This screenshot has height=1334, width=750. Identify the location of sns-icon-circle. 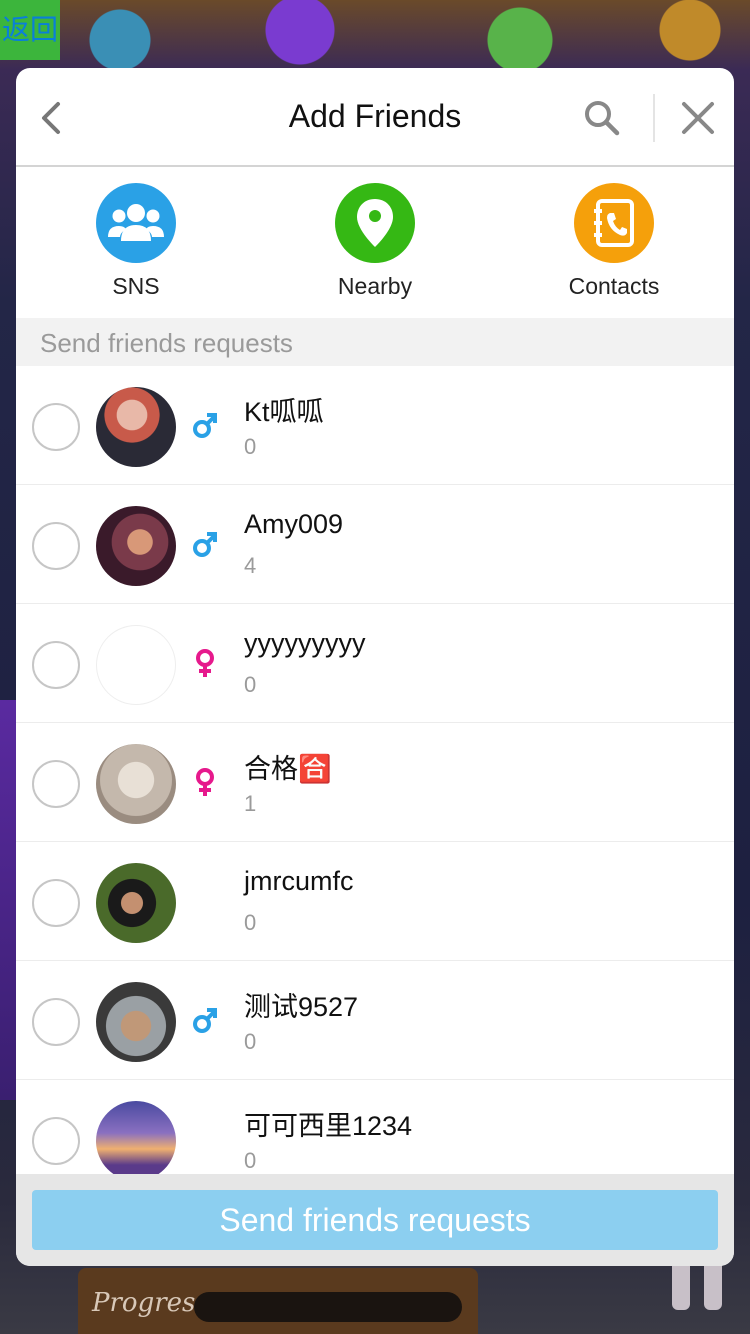
(136, 223).